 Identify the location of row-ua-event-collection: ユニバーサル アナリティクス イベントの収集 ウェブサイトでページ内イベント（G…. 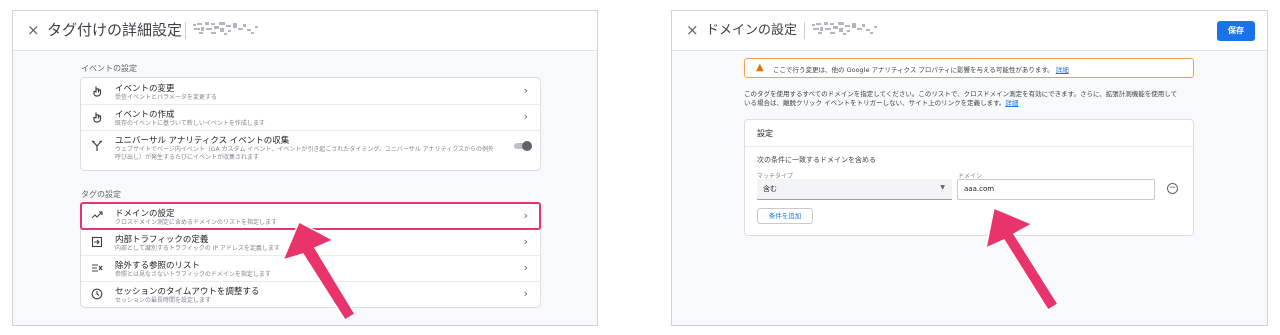
(310, 150).